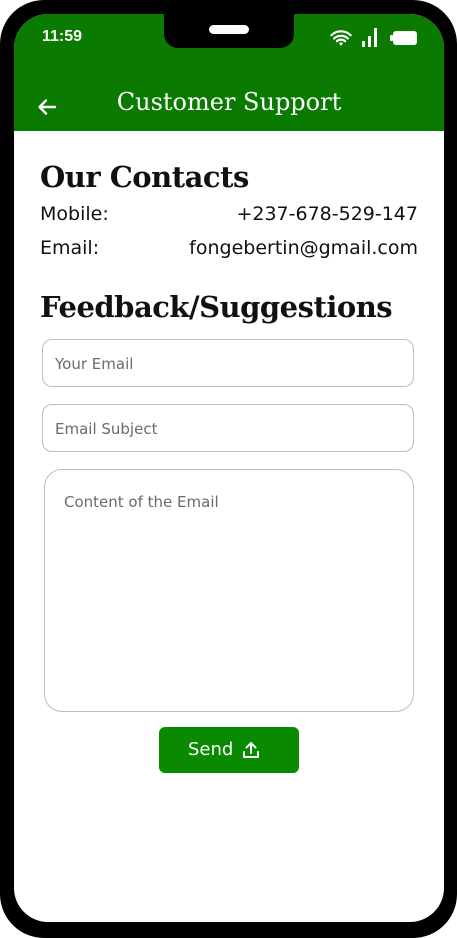  What do you see at coordinates (106, 429) in the screenshot?
I see `email-subject-placeholder: Email Subject` at bounding box center [106, 429].